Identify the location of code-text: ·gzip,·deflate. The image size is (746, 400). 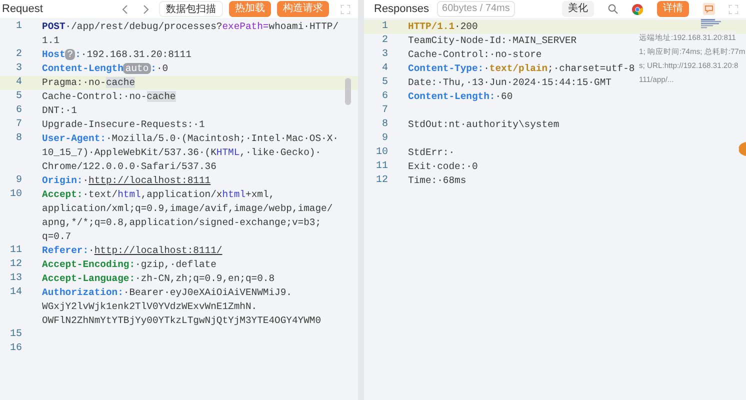
(175, 264).